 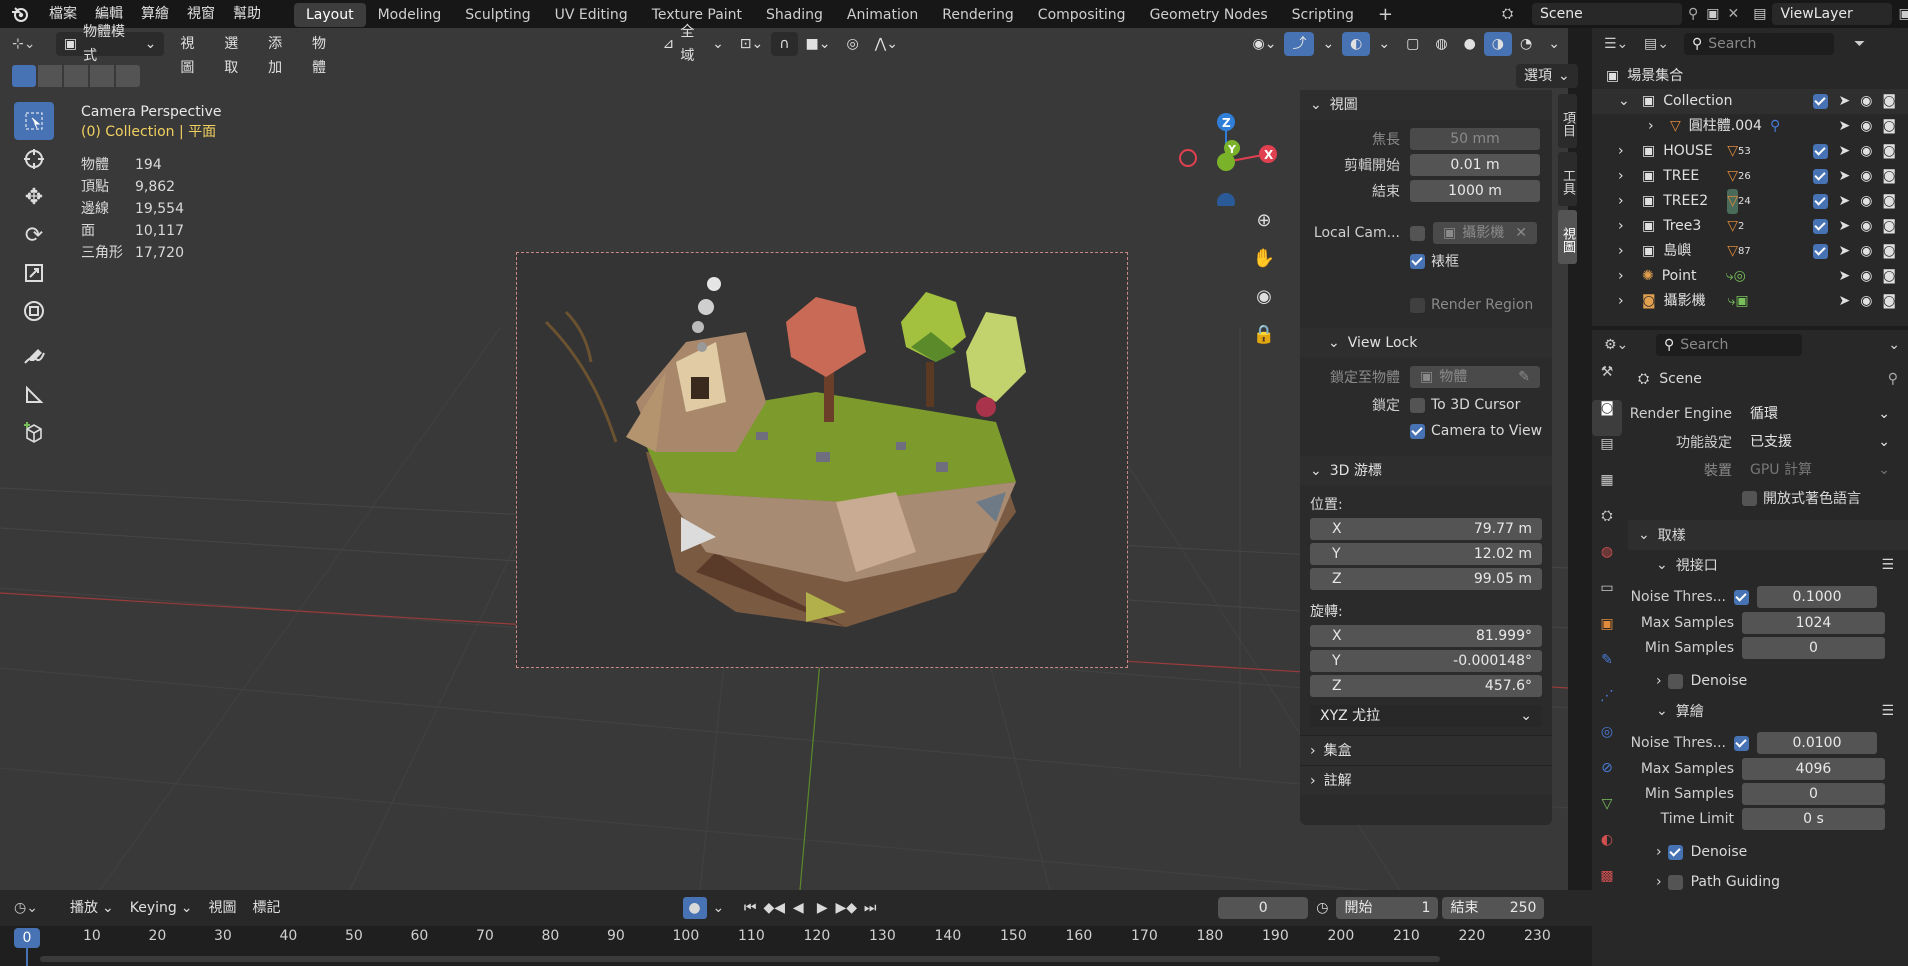 What do you see at coordinates (1607, 382) in the screenshot?
I see `tool-tab-icon: ⚒` at bounding box center [1607, 382].